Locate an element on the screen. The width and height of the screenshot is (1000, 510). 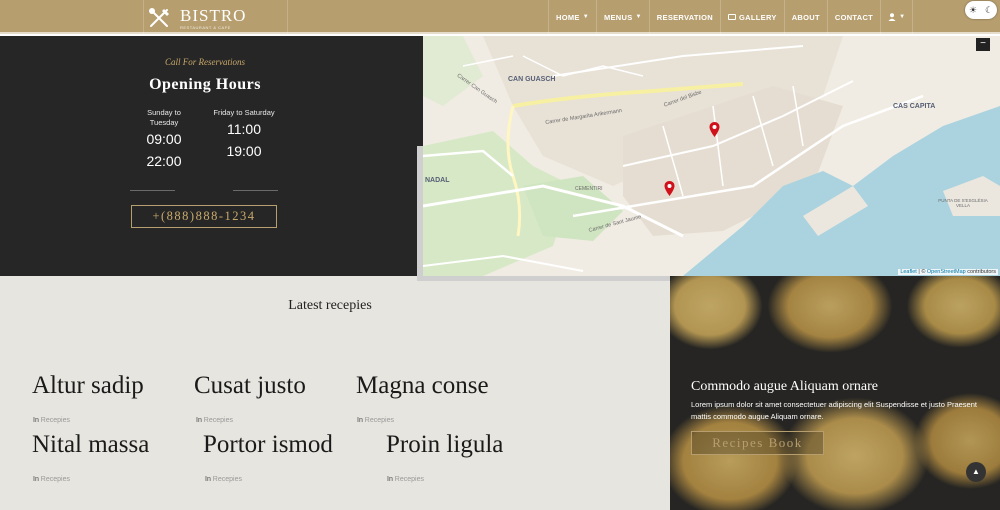
phone-button: +(888)888-1234 is located at coordinates (204, 216).